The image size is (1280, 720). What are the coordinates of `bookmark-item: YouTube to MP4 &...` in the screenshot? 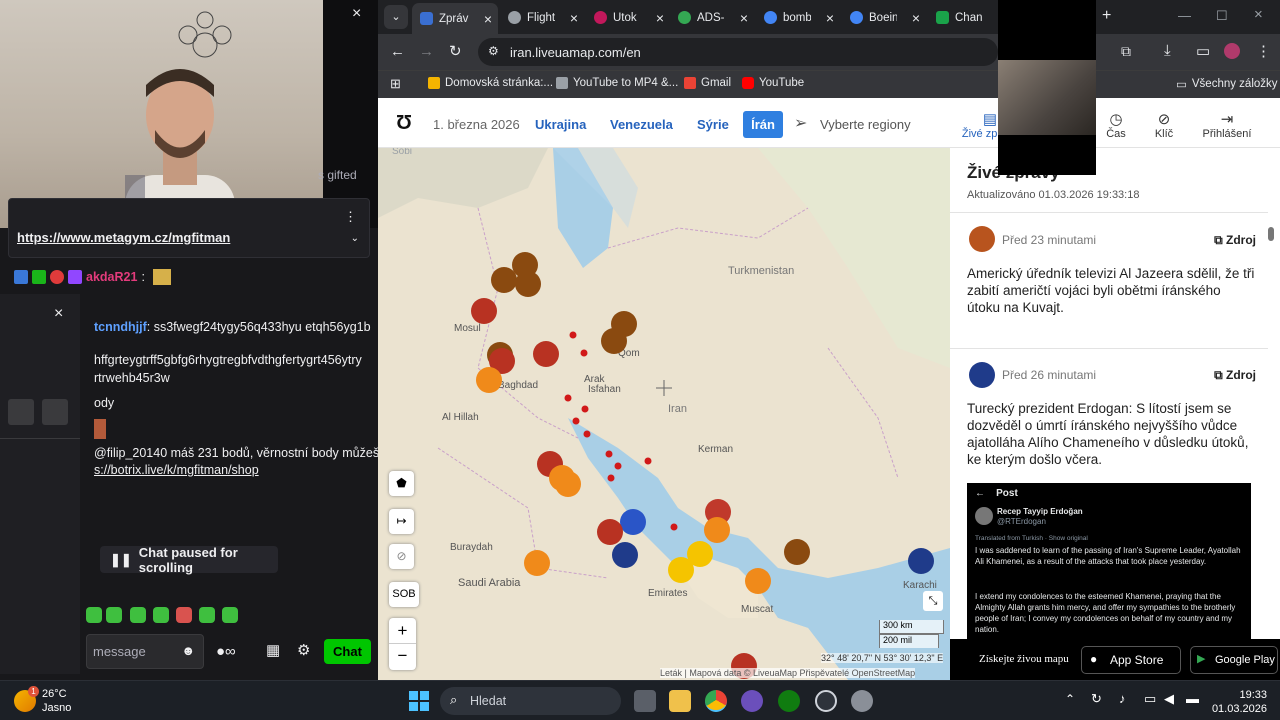 It's located at (617, 83).